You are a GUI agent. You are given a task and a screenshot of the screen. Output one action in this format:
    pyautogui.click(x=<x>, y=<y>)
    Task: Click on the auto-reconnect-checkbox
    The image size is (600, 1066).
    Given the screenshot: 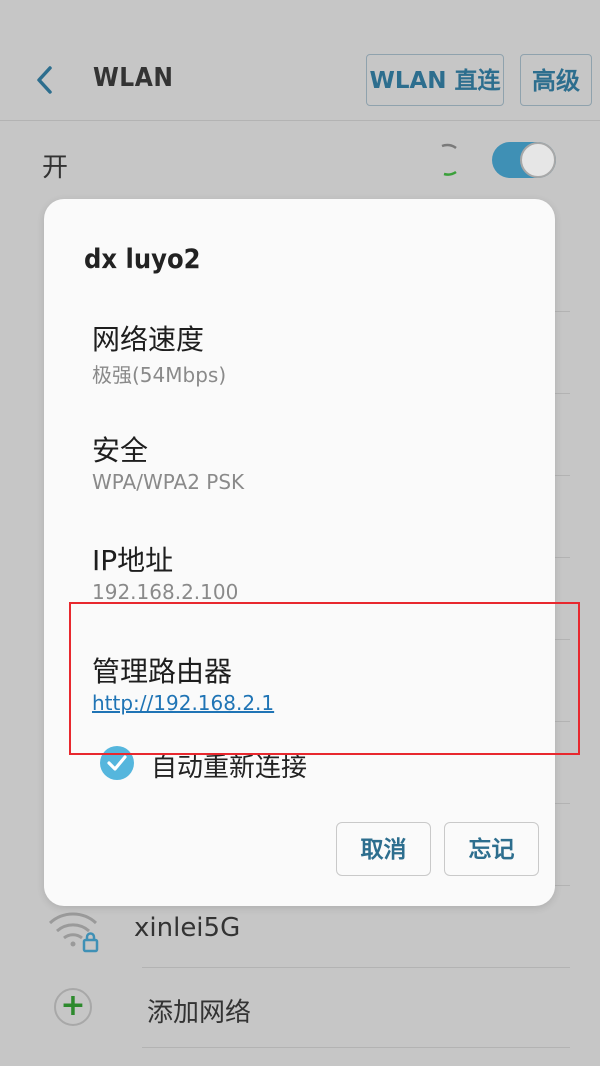 What is the action you would take?
    pyautogui.click(x=117, y=763)
    